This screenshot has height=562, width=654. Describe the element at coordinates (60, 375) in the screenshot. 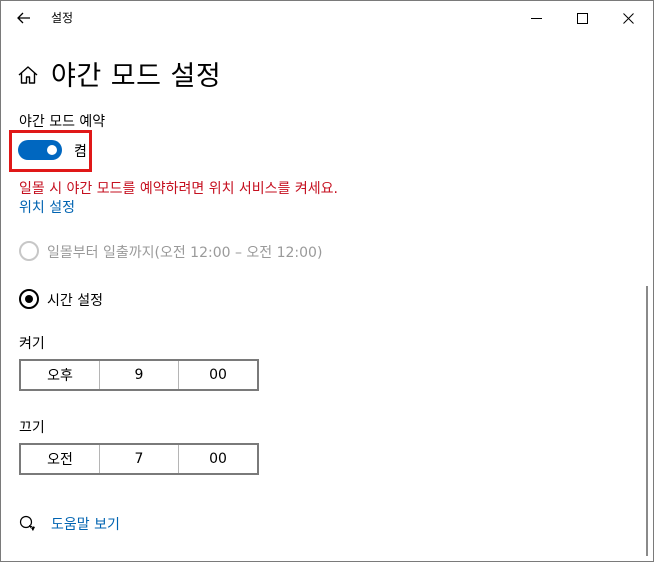

I see `turn-on-ampm: 오후` at that location.